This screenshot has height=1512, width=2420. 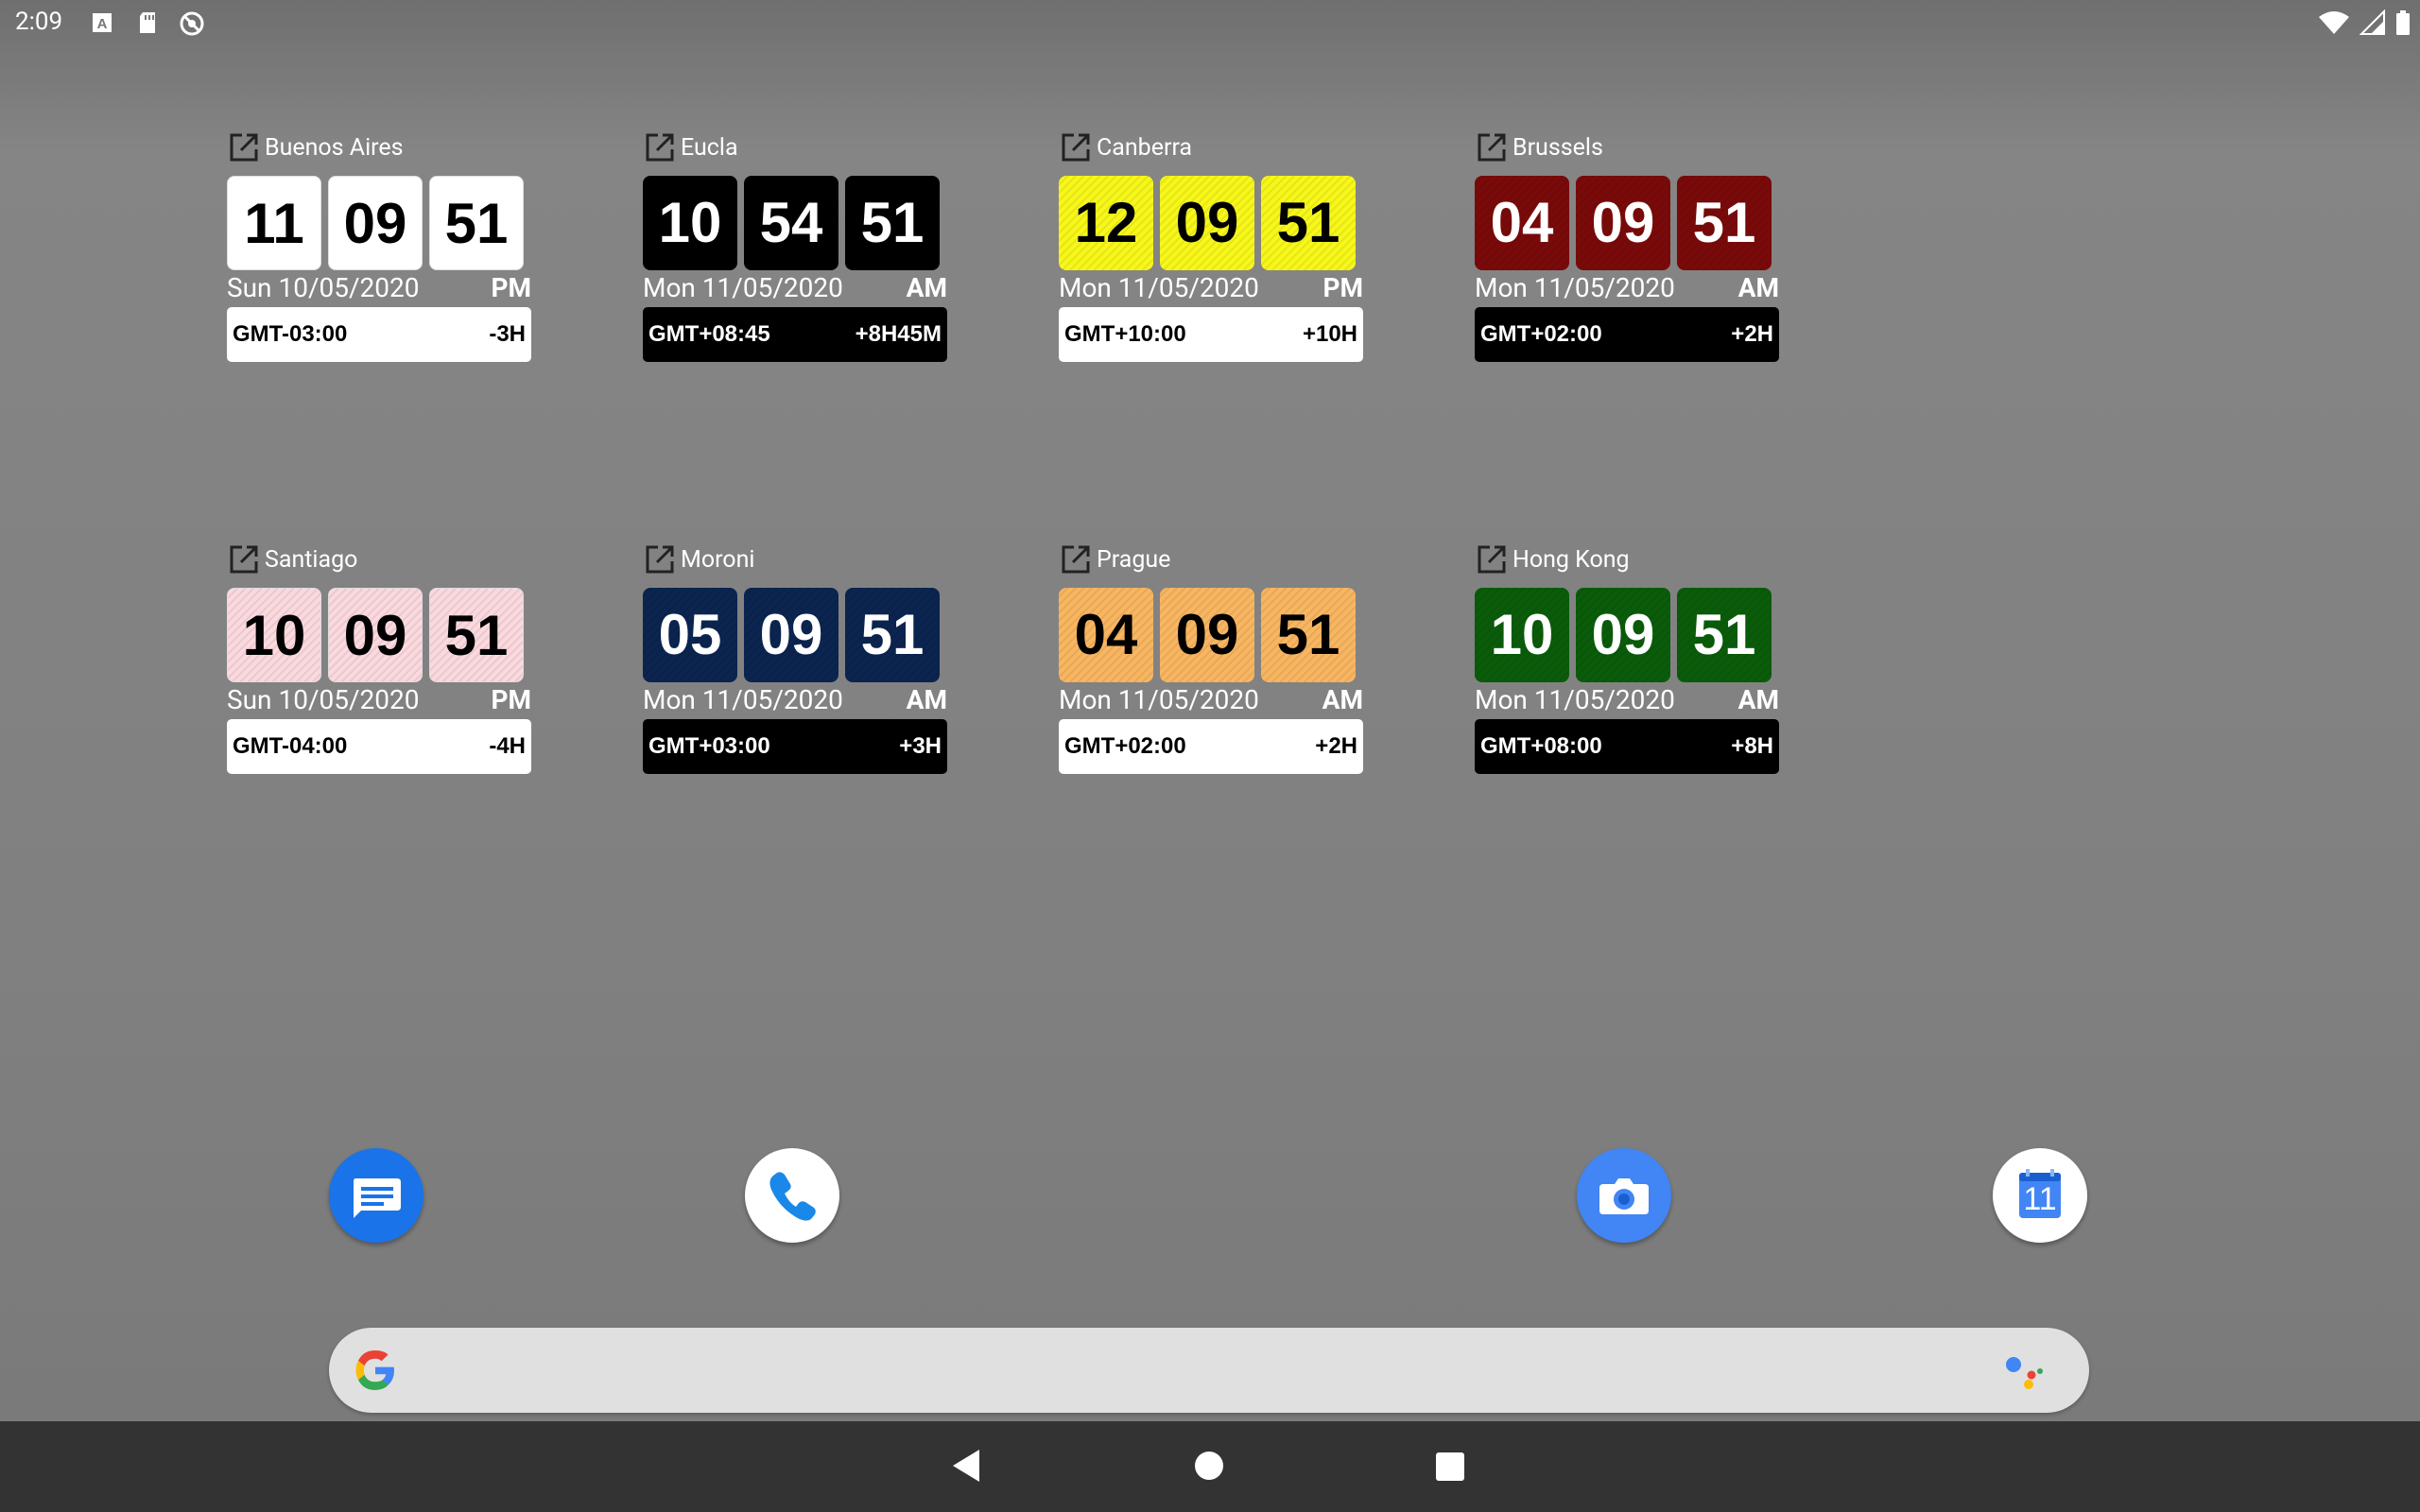 I want to click on widget-title: Santiago, so click(x=292, y=559).